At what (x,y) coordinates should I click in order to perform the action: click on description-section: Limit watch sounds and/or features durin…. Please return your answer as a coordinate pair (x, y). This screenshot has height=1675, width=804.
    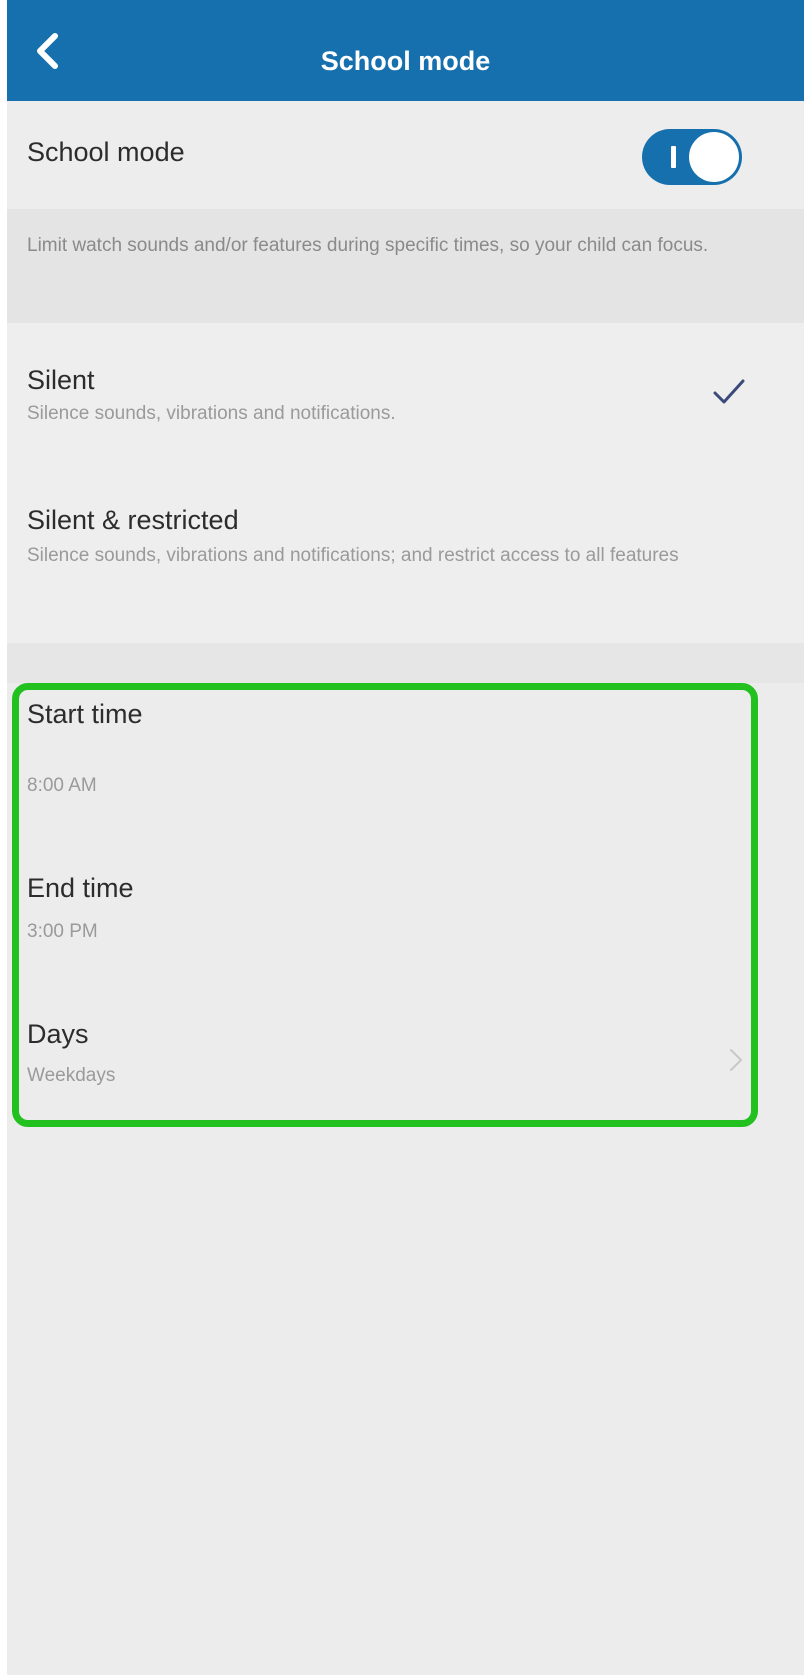
    Looking at the image, I should click on (405, 266).